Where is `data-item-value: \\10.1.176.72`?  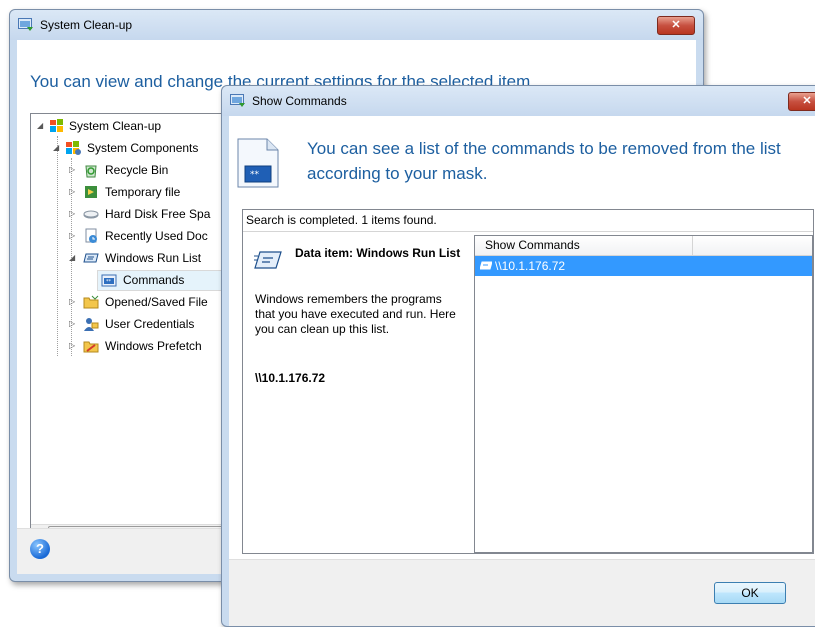 data-item-value: \\10.1.176.72 is located at coordinates (290, 378).